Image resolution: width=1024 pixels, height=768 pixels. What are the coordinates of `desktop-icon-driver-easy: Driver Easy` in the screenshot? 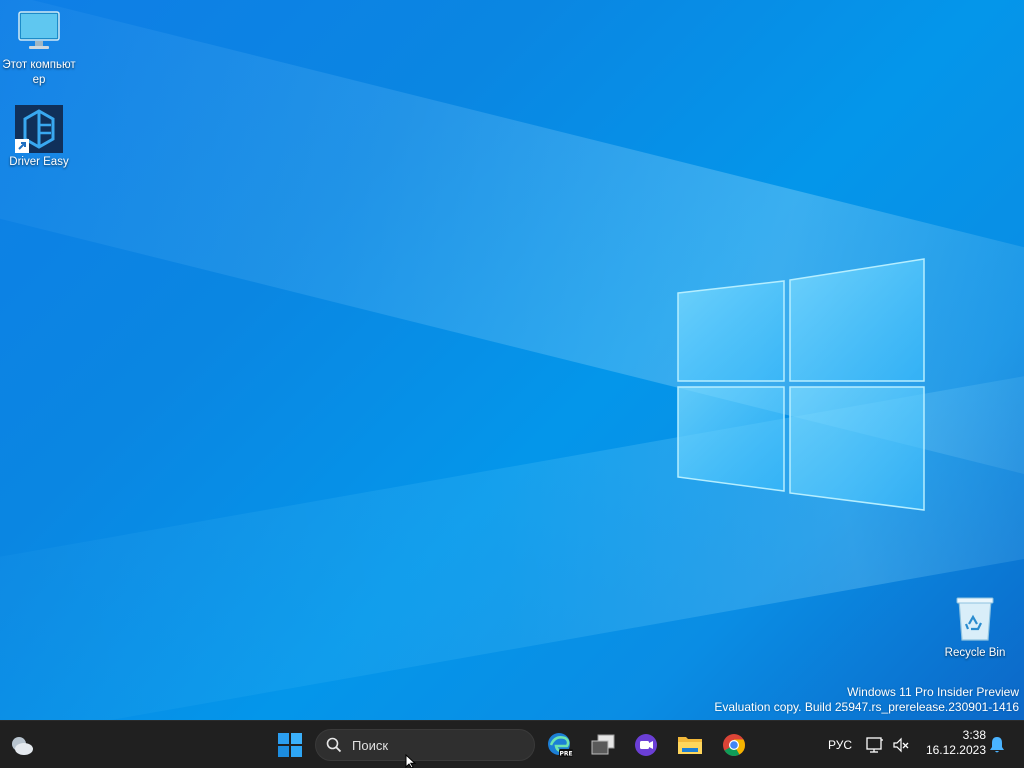 It's located at (39, 137).